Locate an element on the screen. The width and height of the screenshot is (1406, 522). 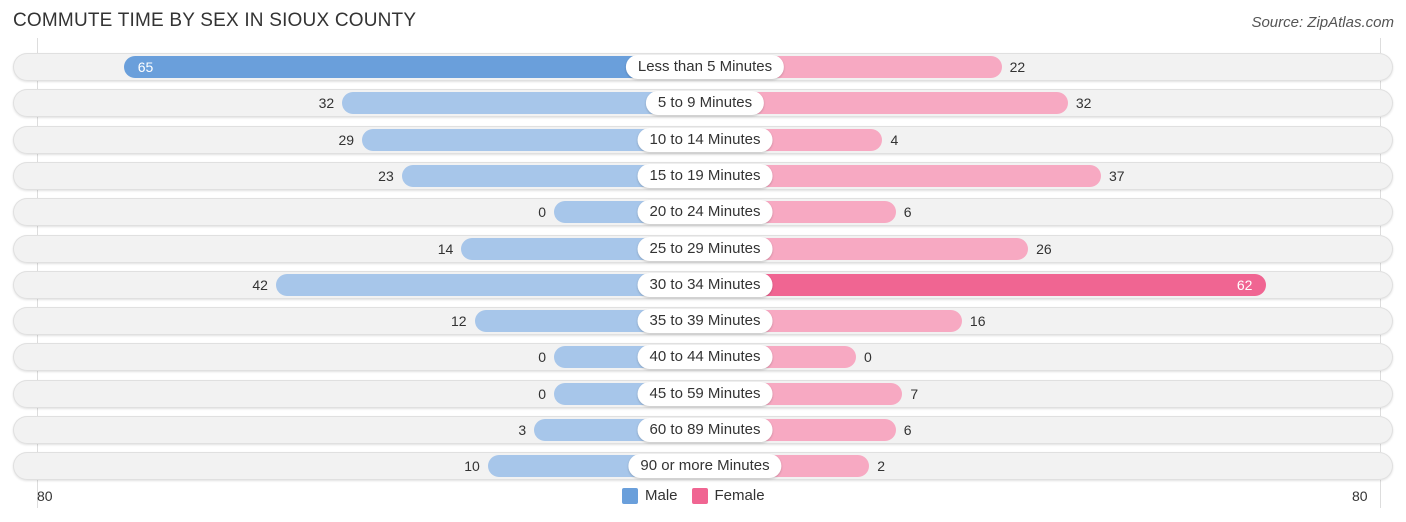
value-male: 14 is located at coordinates (445, 248).